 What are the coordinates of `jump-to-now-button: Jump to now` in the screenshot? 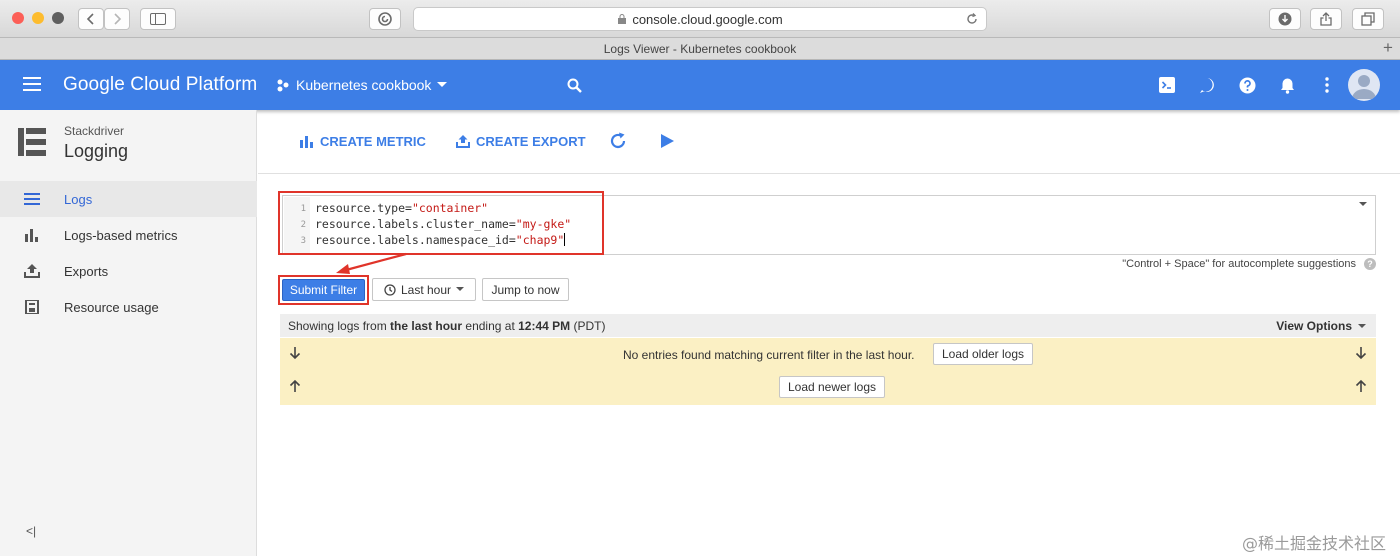 It's located at (525, 289).